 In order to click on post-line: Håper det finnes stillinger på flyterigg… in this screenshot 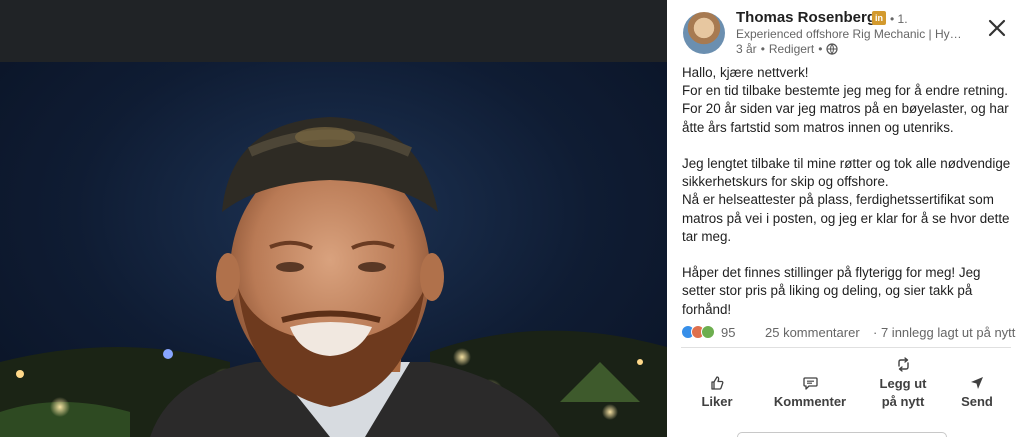, I will do `click(831, 291)`.